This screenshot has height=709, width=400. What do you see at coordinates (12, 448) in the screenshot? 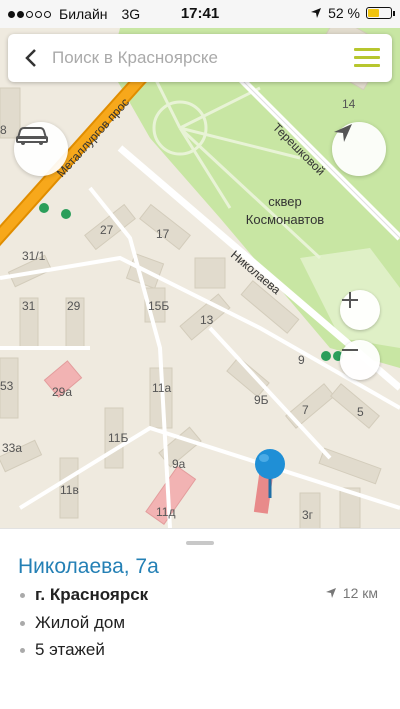
I see `house-number: 33а` at bounding box center [12, 448].